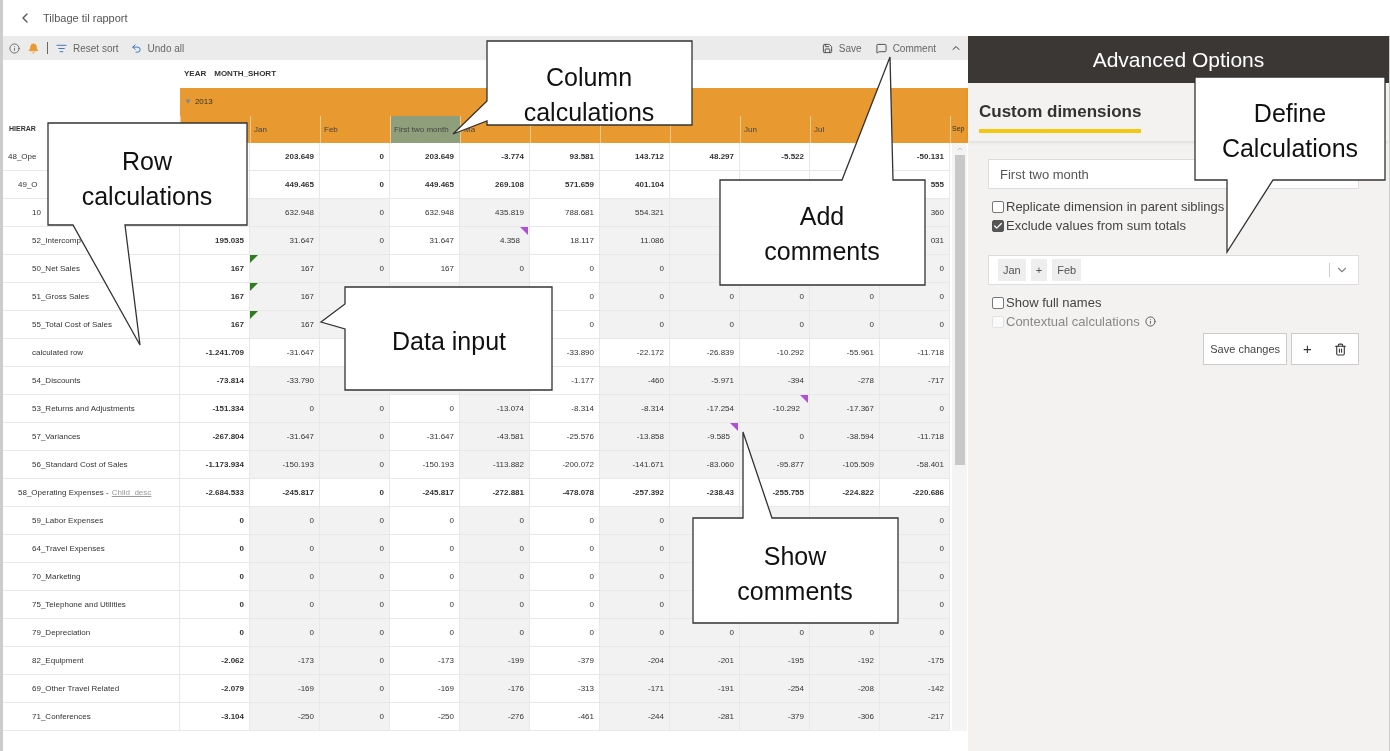  I want to click on checkbox-label: Contextual calculations, so click(1073, 321).